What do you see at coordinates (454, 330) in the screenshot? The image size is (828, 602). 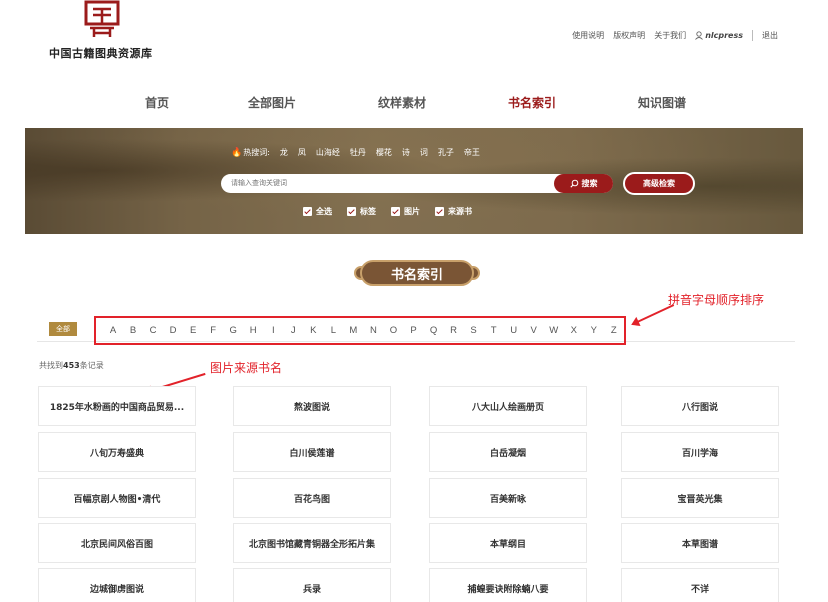 I see `letter-filter-r: R` at bounding box center [454, 330].